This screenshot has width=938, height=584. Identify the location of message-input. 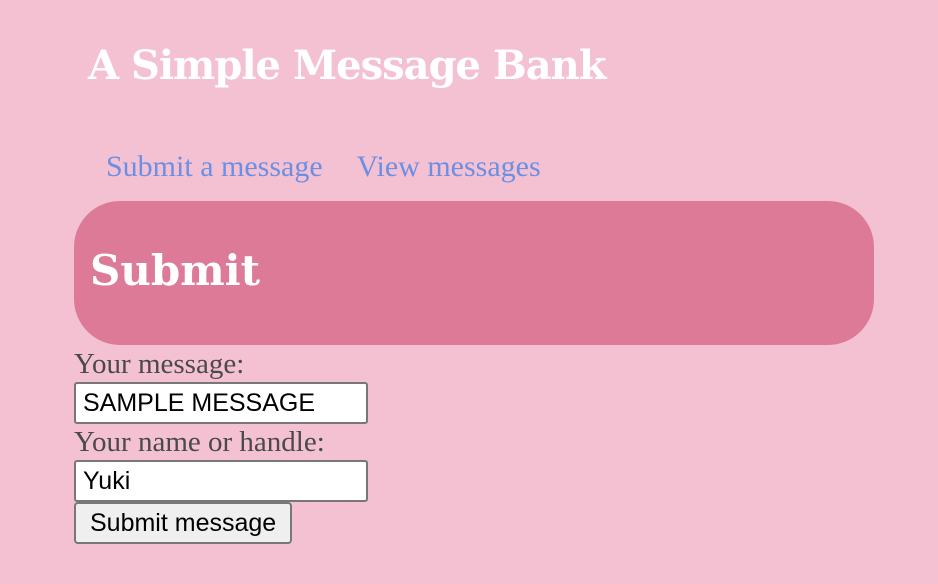
(221, 403).